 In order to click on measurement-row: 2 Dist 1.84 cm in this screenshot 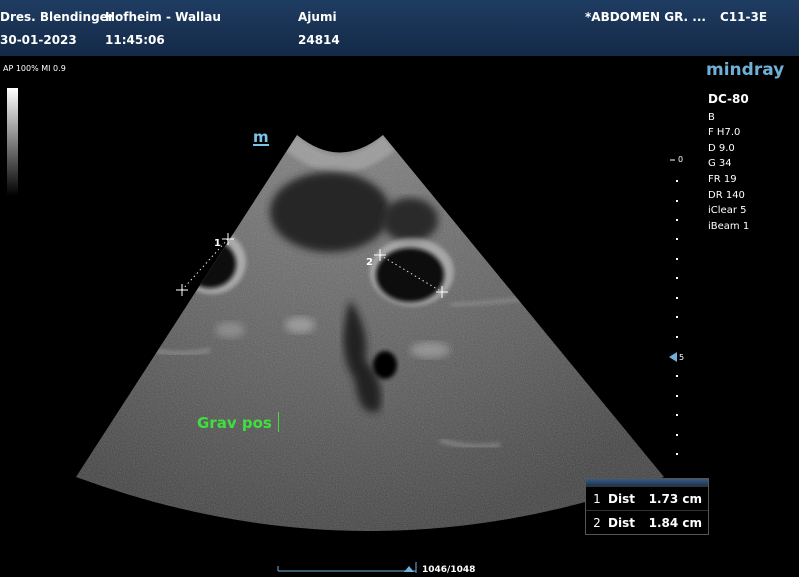, I will do `click(647, 522)`.